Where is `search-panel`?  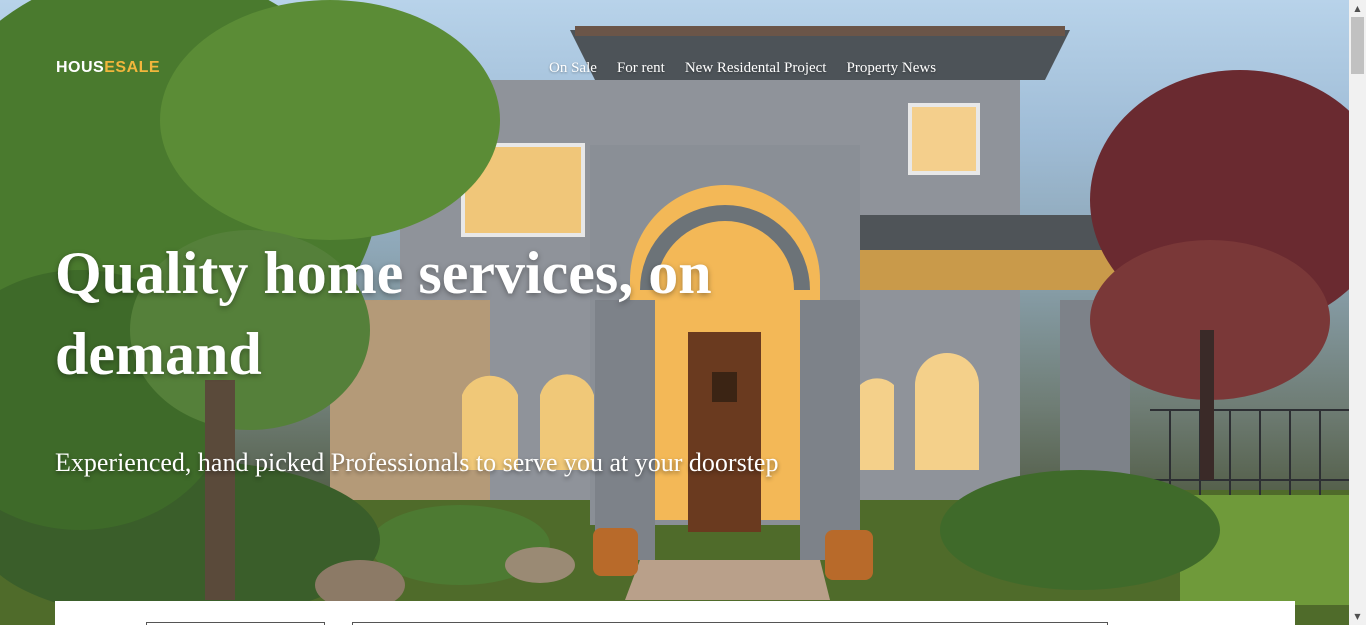
search-panel is located at coordinates (675, 613).